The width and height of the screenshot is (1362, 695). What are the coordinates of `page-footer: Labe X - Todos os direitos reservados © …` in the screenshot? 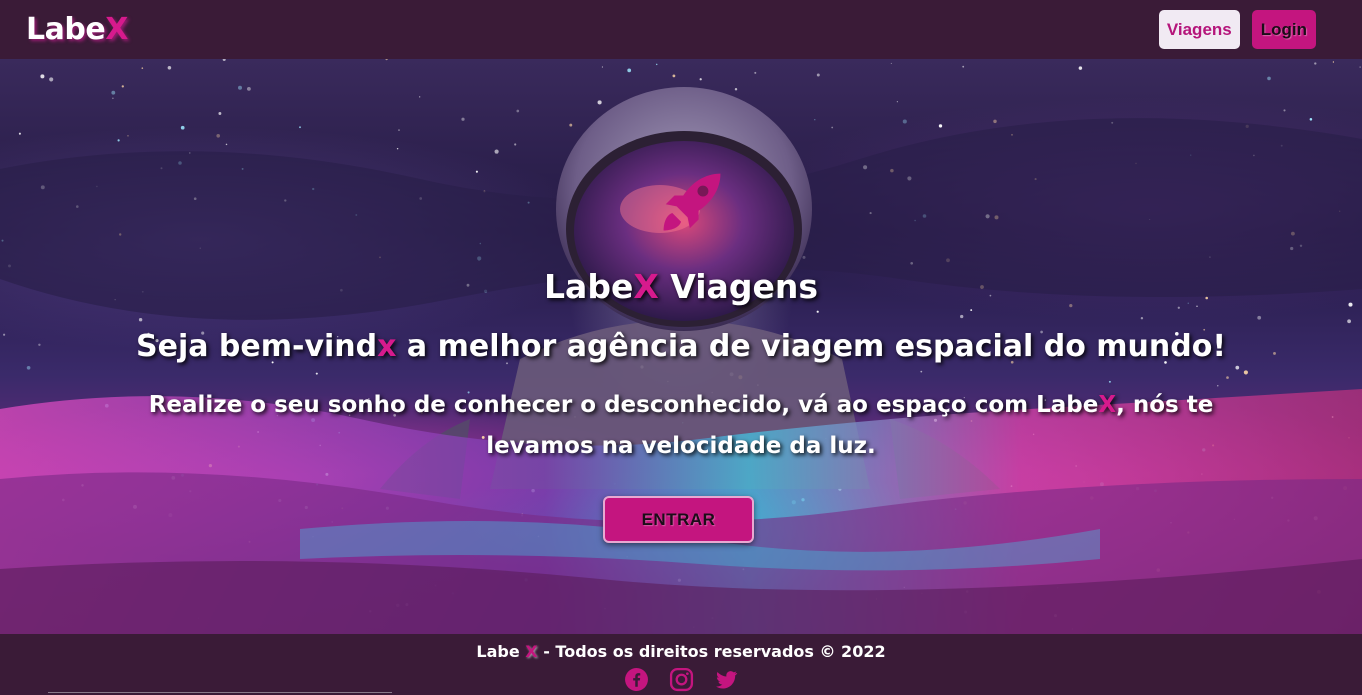 It's located at (681, 664).